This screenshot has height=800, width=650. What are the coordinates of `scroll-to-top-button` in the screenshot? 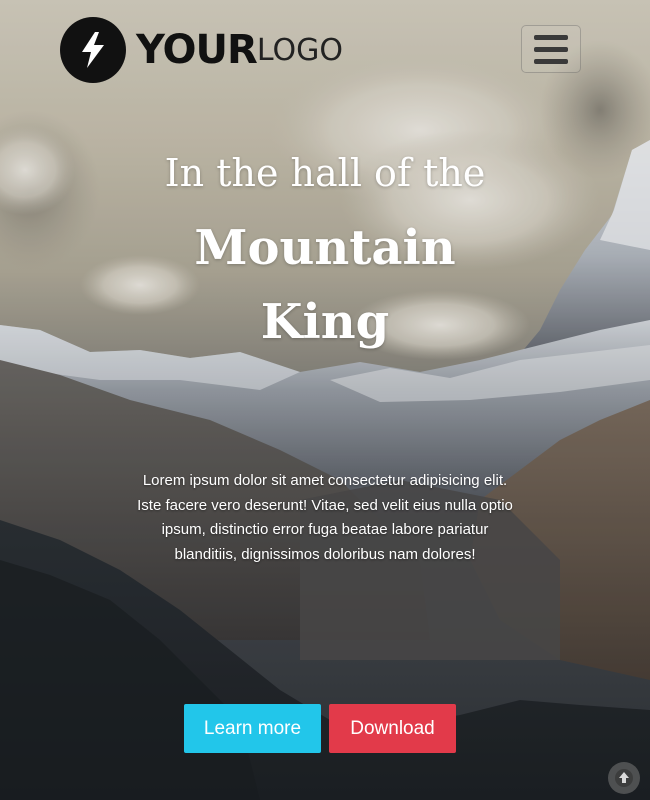 It's located at (624, 778).